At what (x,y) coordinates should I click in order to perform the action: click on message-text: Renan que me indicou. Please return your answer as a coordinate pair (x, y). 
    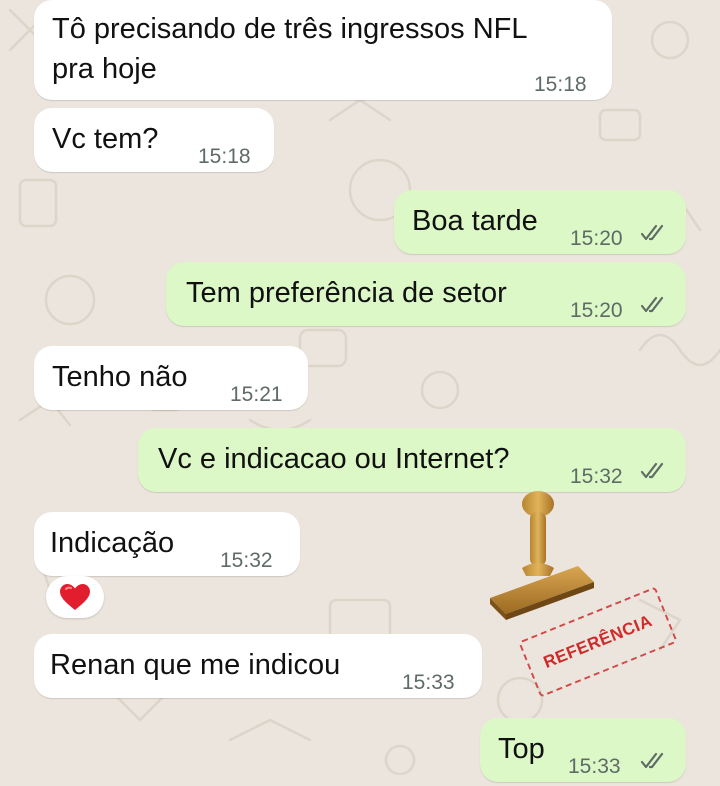
    Looking at the image, I should click on (195, 665).